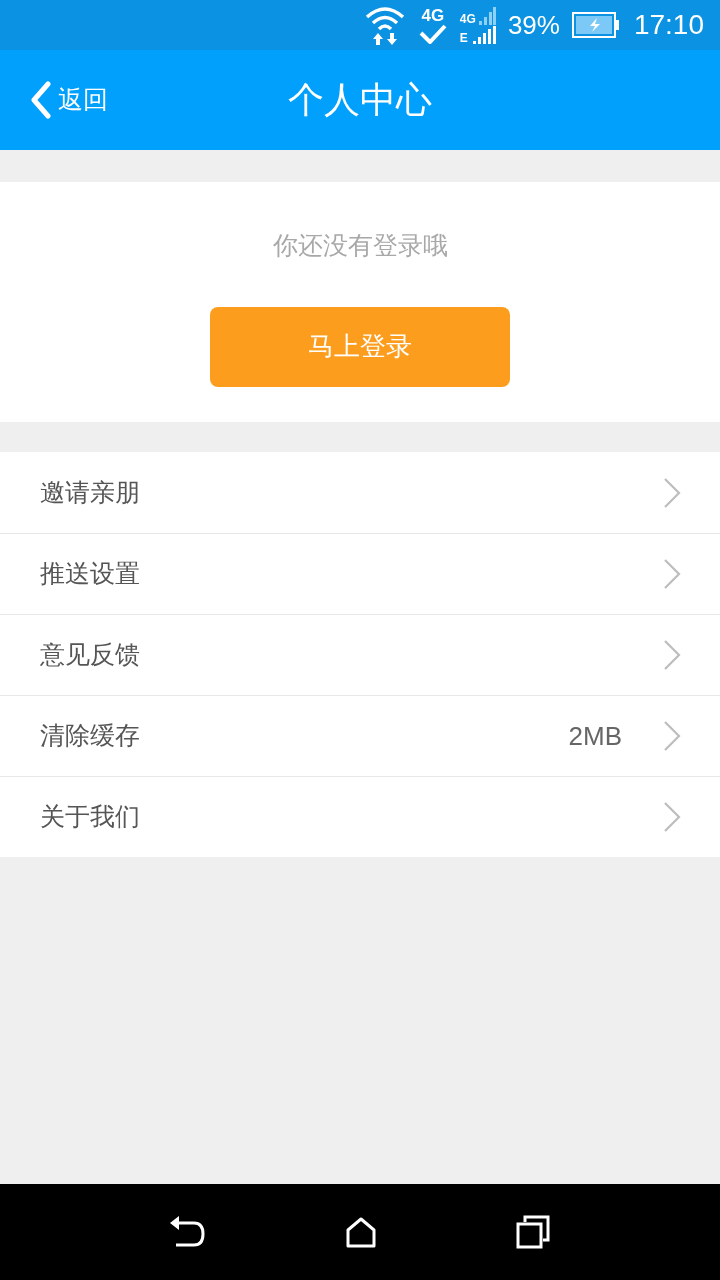  Describe the element at coordinates (360, 245) in the screenshot. I see `login-message: 你还没有登录哦` at that location.